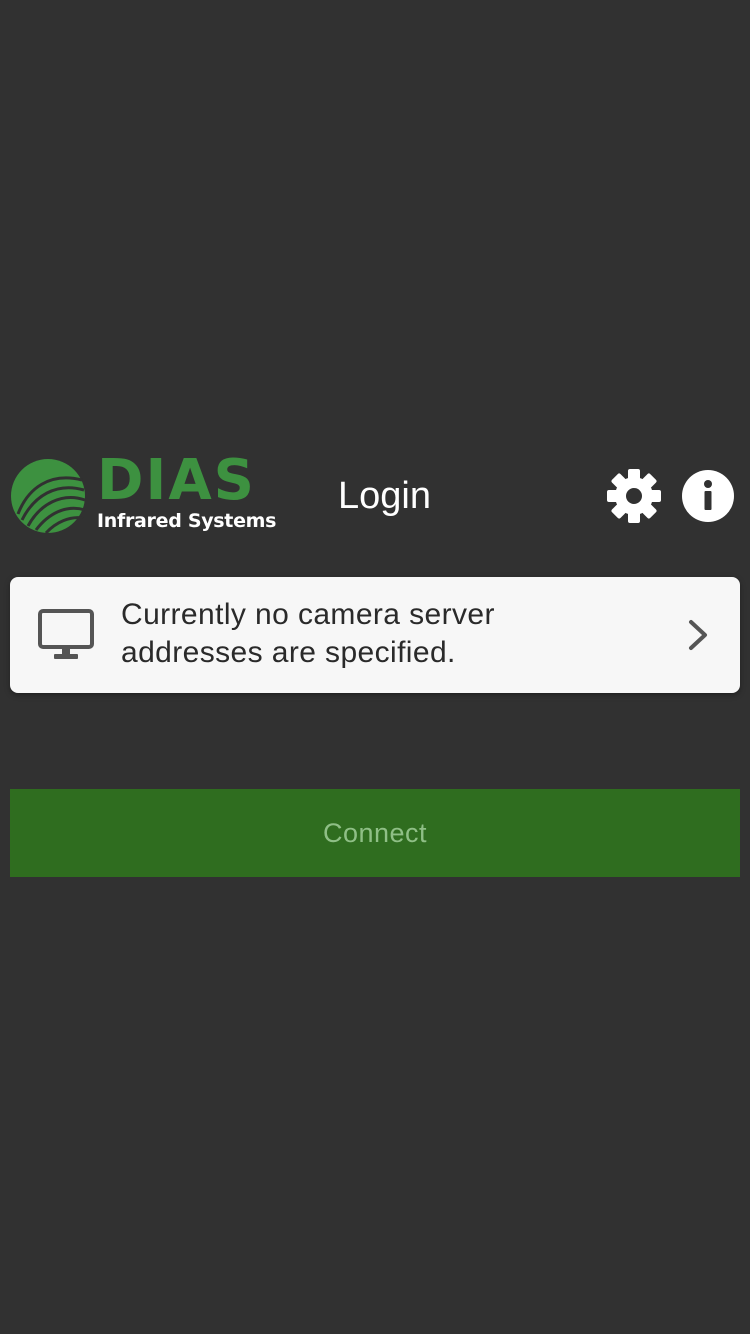  Describe the element at coordinates (176, 480) in the screenshot. I see `logo-wordmark: DIAS` at that location.